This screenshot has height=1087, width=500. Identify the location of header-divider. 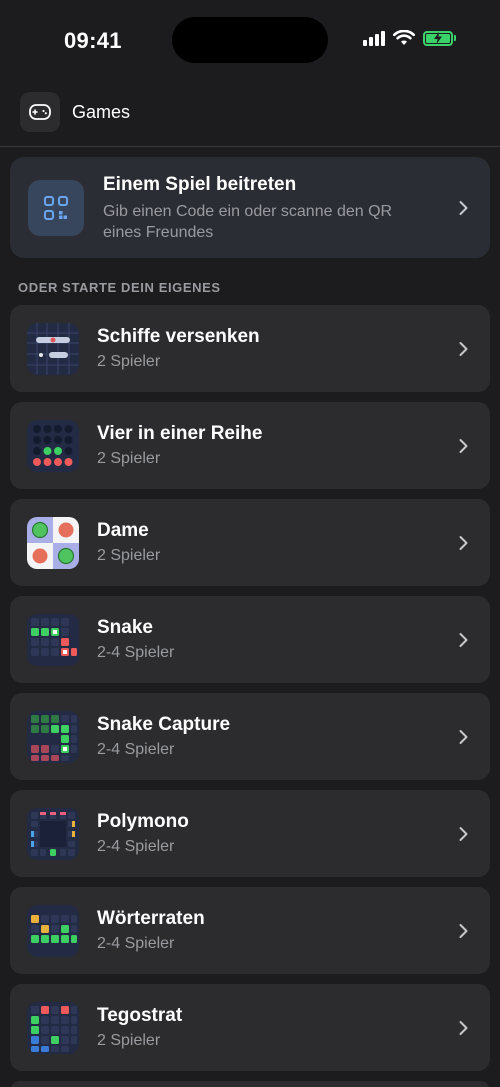
(250, 146).